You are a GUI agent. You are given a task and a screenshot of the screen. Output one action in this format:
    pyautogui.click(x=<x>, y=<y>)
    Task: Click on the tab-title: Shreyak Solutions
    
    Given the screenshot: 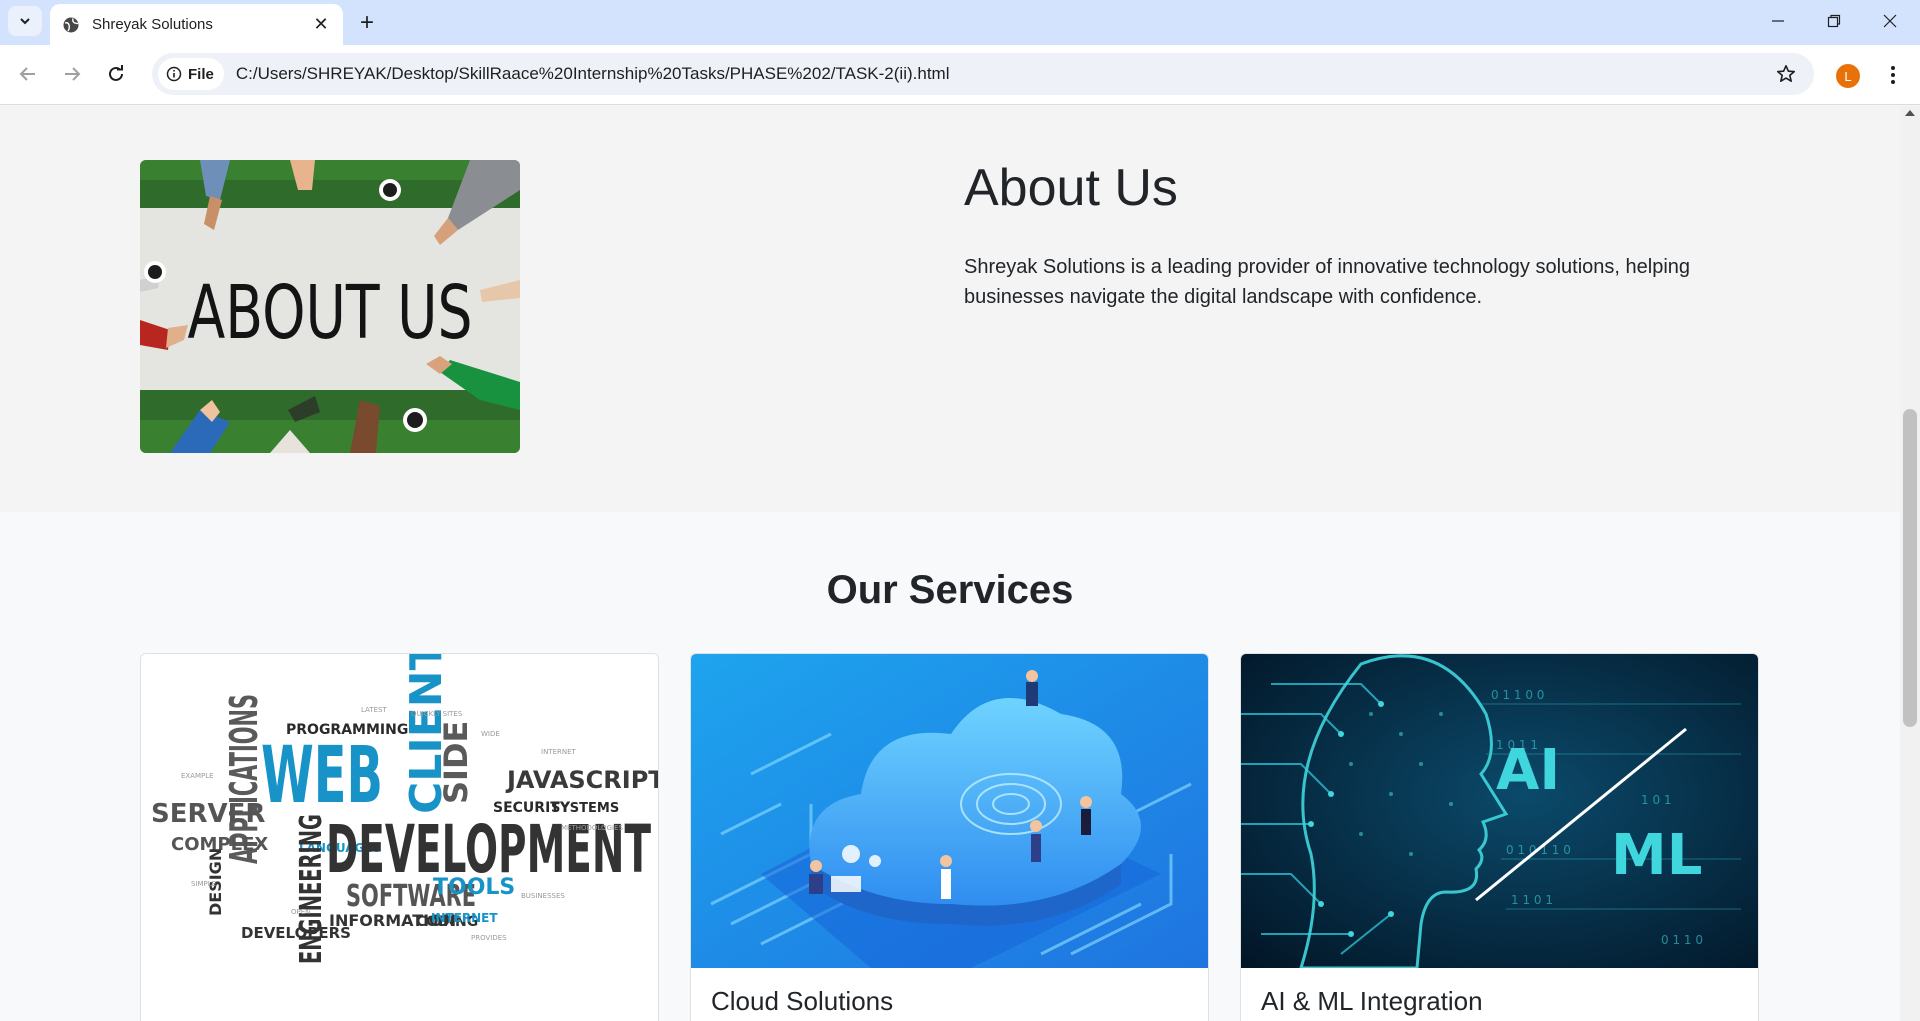 What is the action you would take?
    pyautogui.click(x=152, y=24)
    